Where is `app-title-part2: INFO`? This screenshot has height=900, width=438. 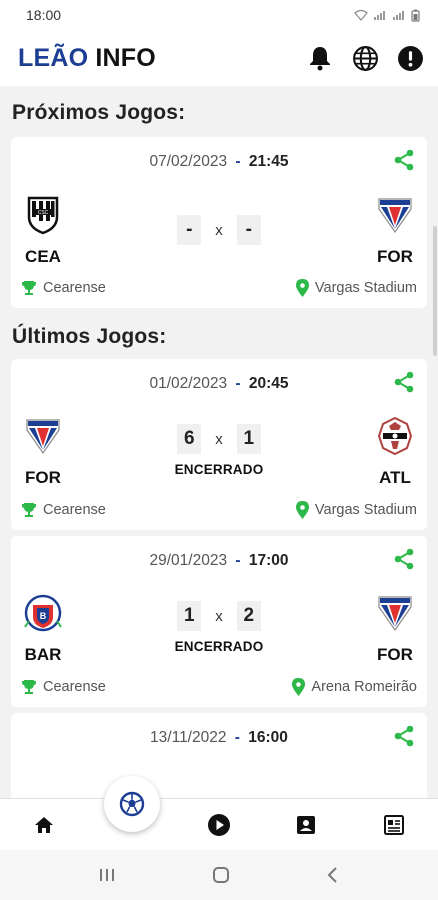 app-title-part2: INFO is located at coordinates (125, 57).